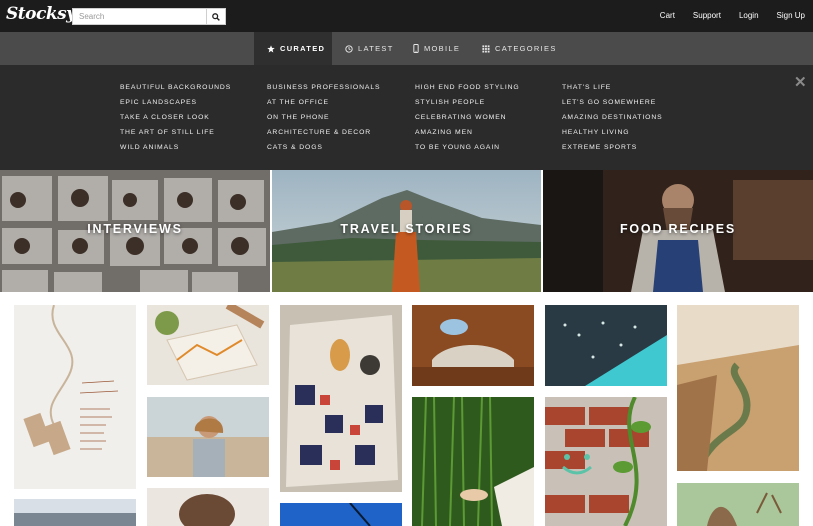  I want to click on menu-link: TO BE YOUNG AGAIN, so click(467, 150).